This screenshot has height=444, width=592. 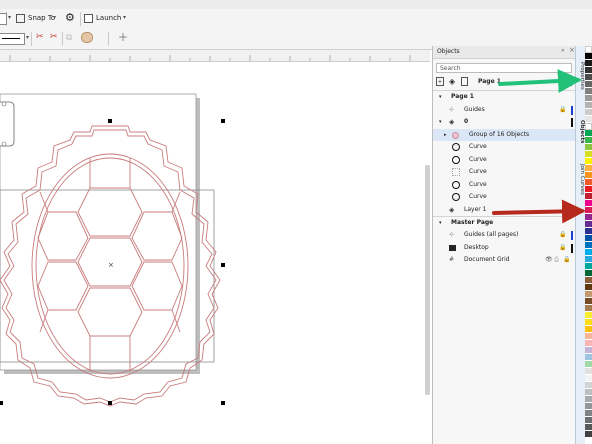 What do you see at coordinates (539, 146) in the screenshot?
I see `annotation-overlay` at bounding box center [539, 146].